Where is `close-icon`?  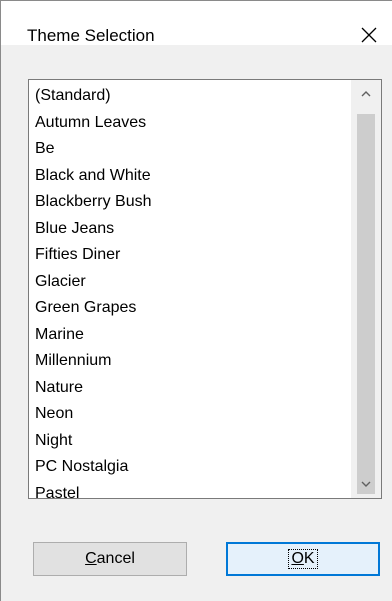
close-icon is located at coordinates (369, 35).